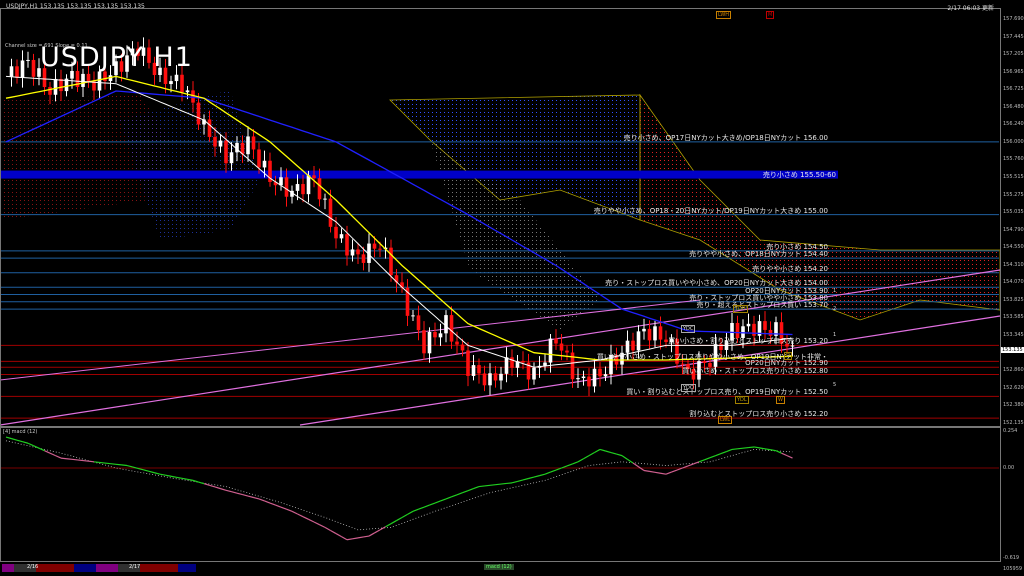 This screenshot has height=576, width=1024. What do you see at coordinates (835, 385) in the screenshot?
I see `fib-label-5: 5` at bounding box center [835, 385].